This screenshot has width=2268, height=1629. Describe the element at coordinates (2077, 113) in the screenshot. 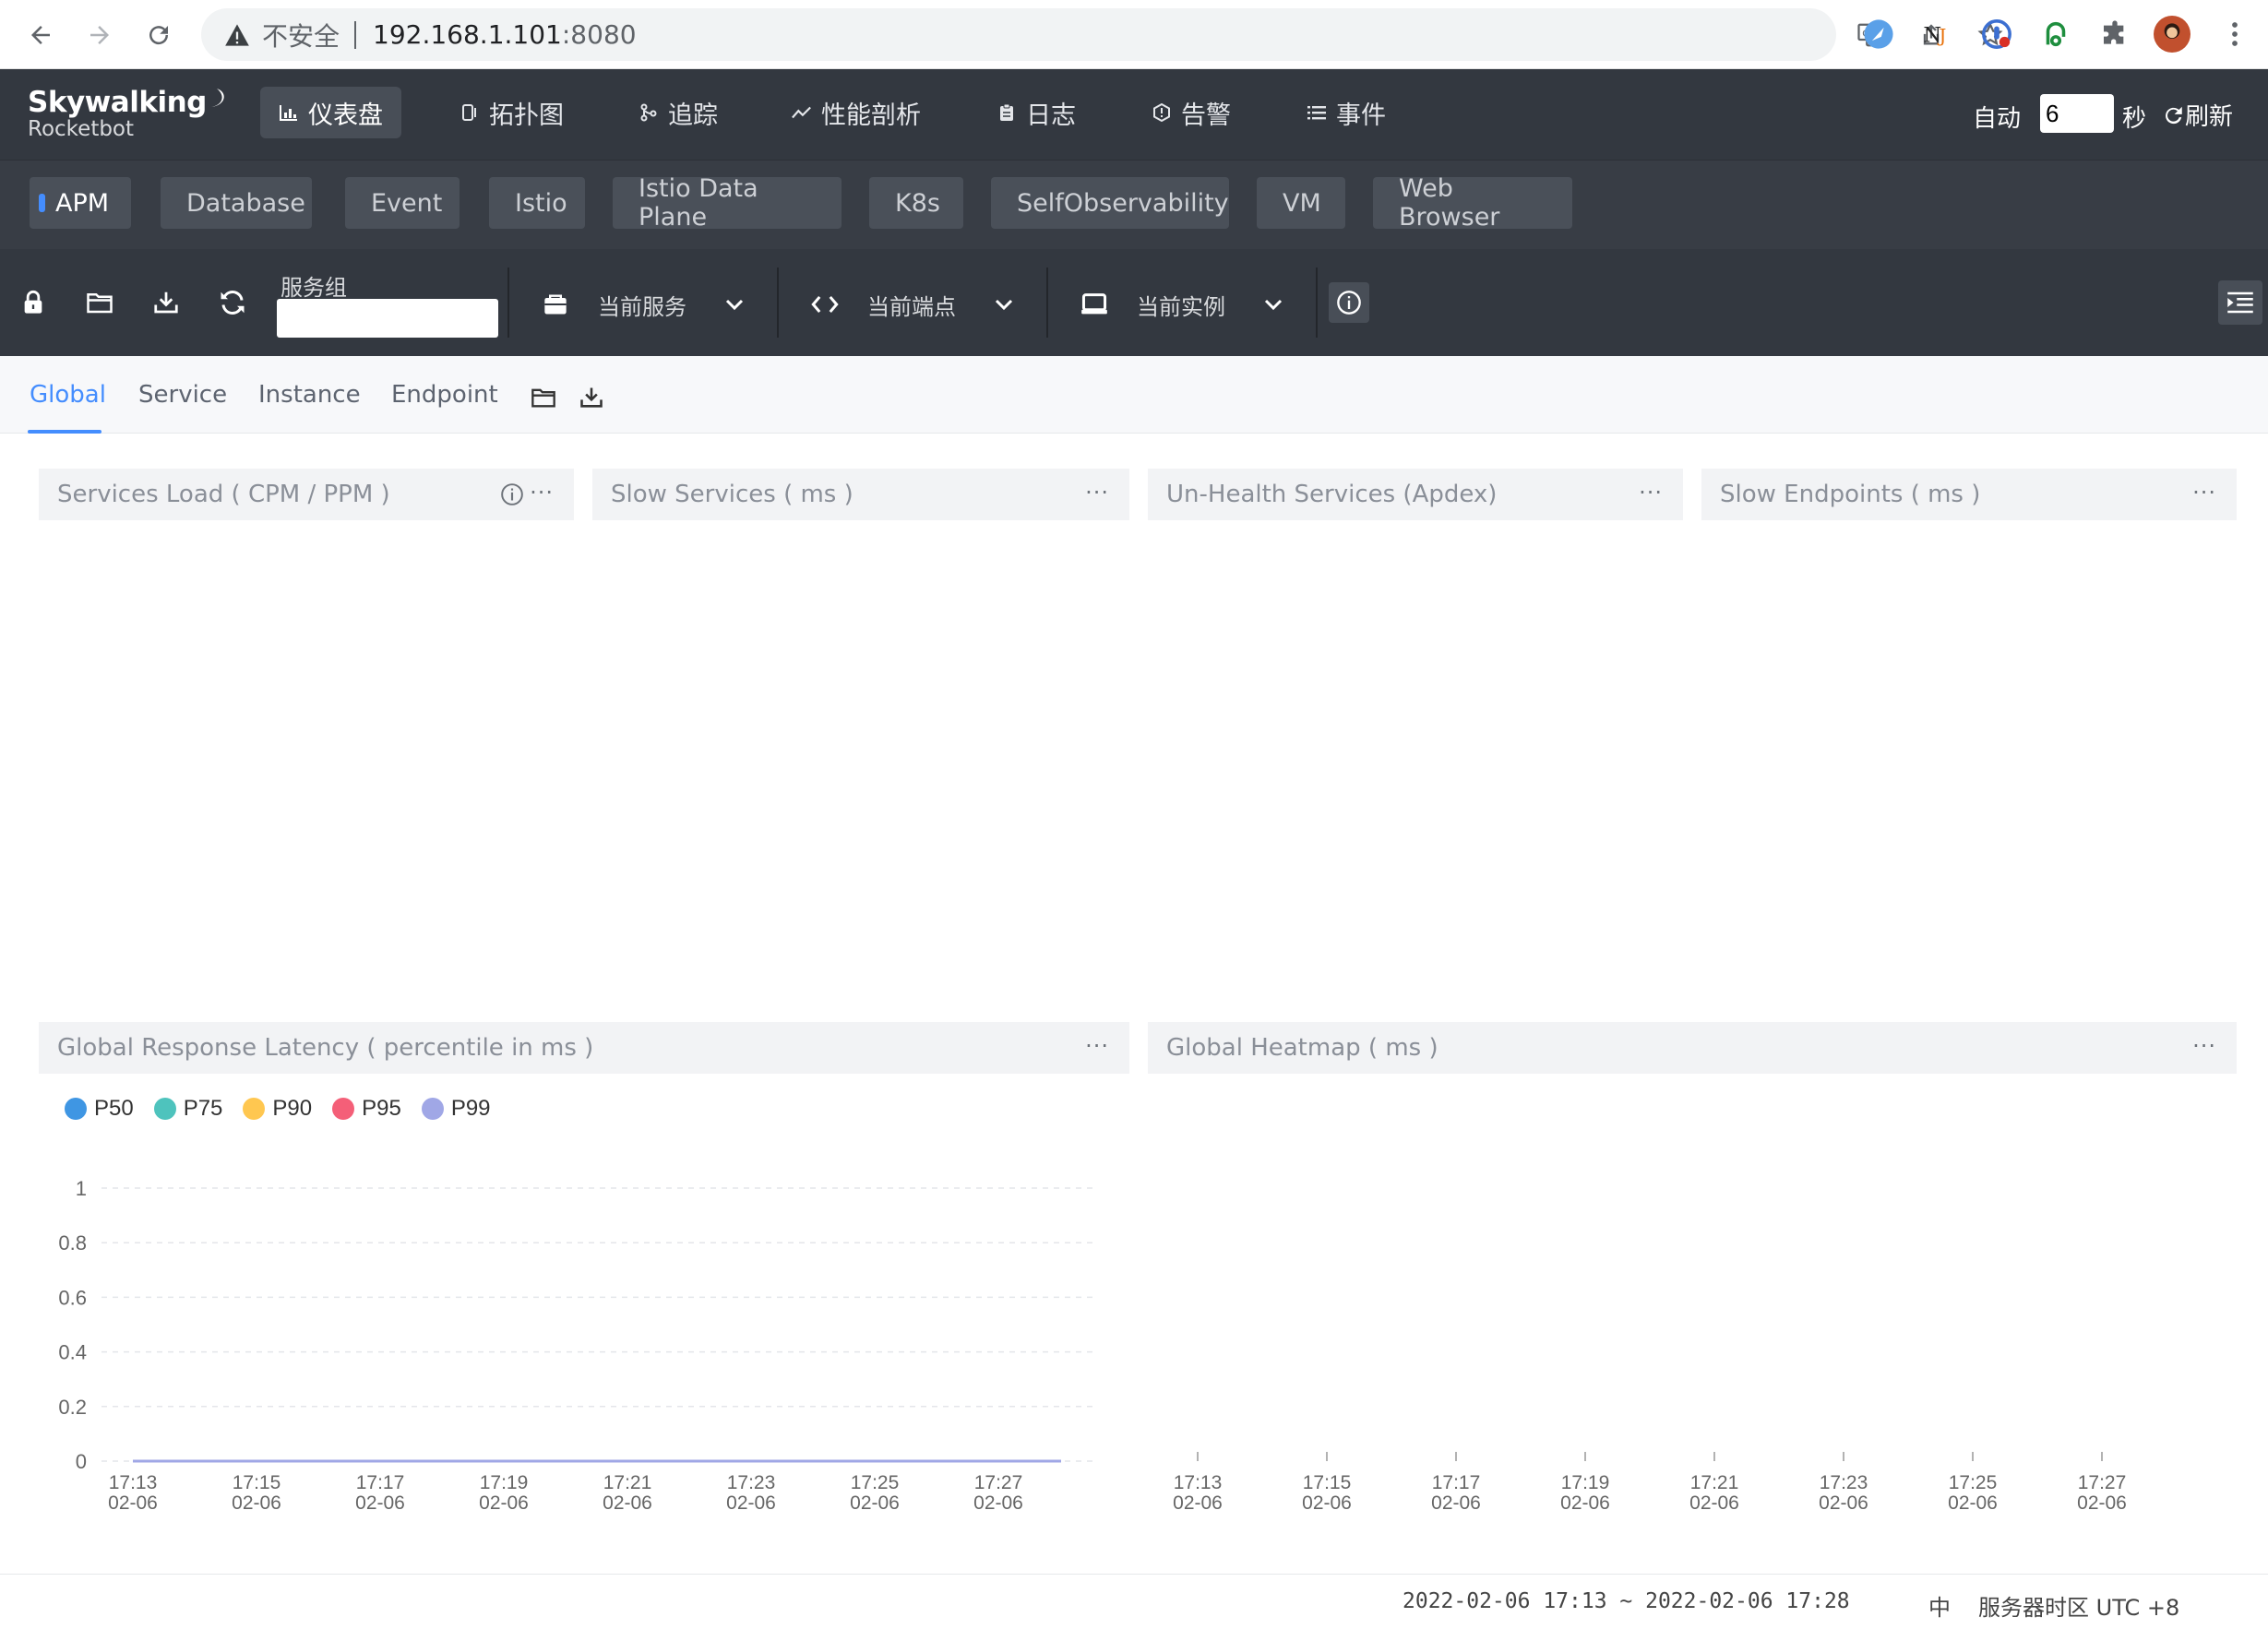

I see `auto-refresh-interval-input` at that location.